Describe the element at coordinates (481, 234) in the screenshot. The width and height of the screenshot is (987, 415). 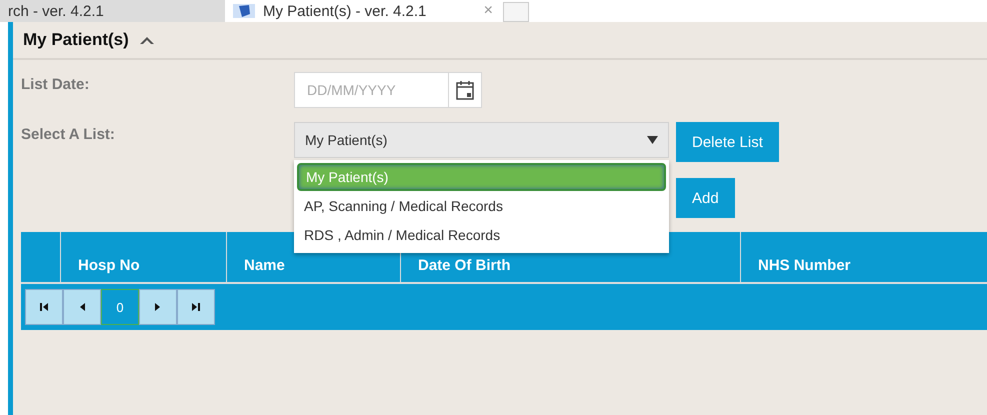
I see `dropdown-option: RDS , Admin / Medical Records` at that location.